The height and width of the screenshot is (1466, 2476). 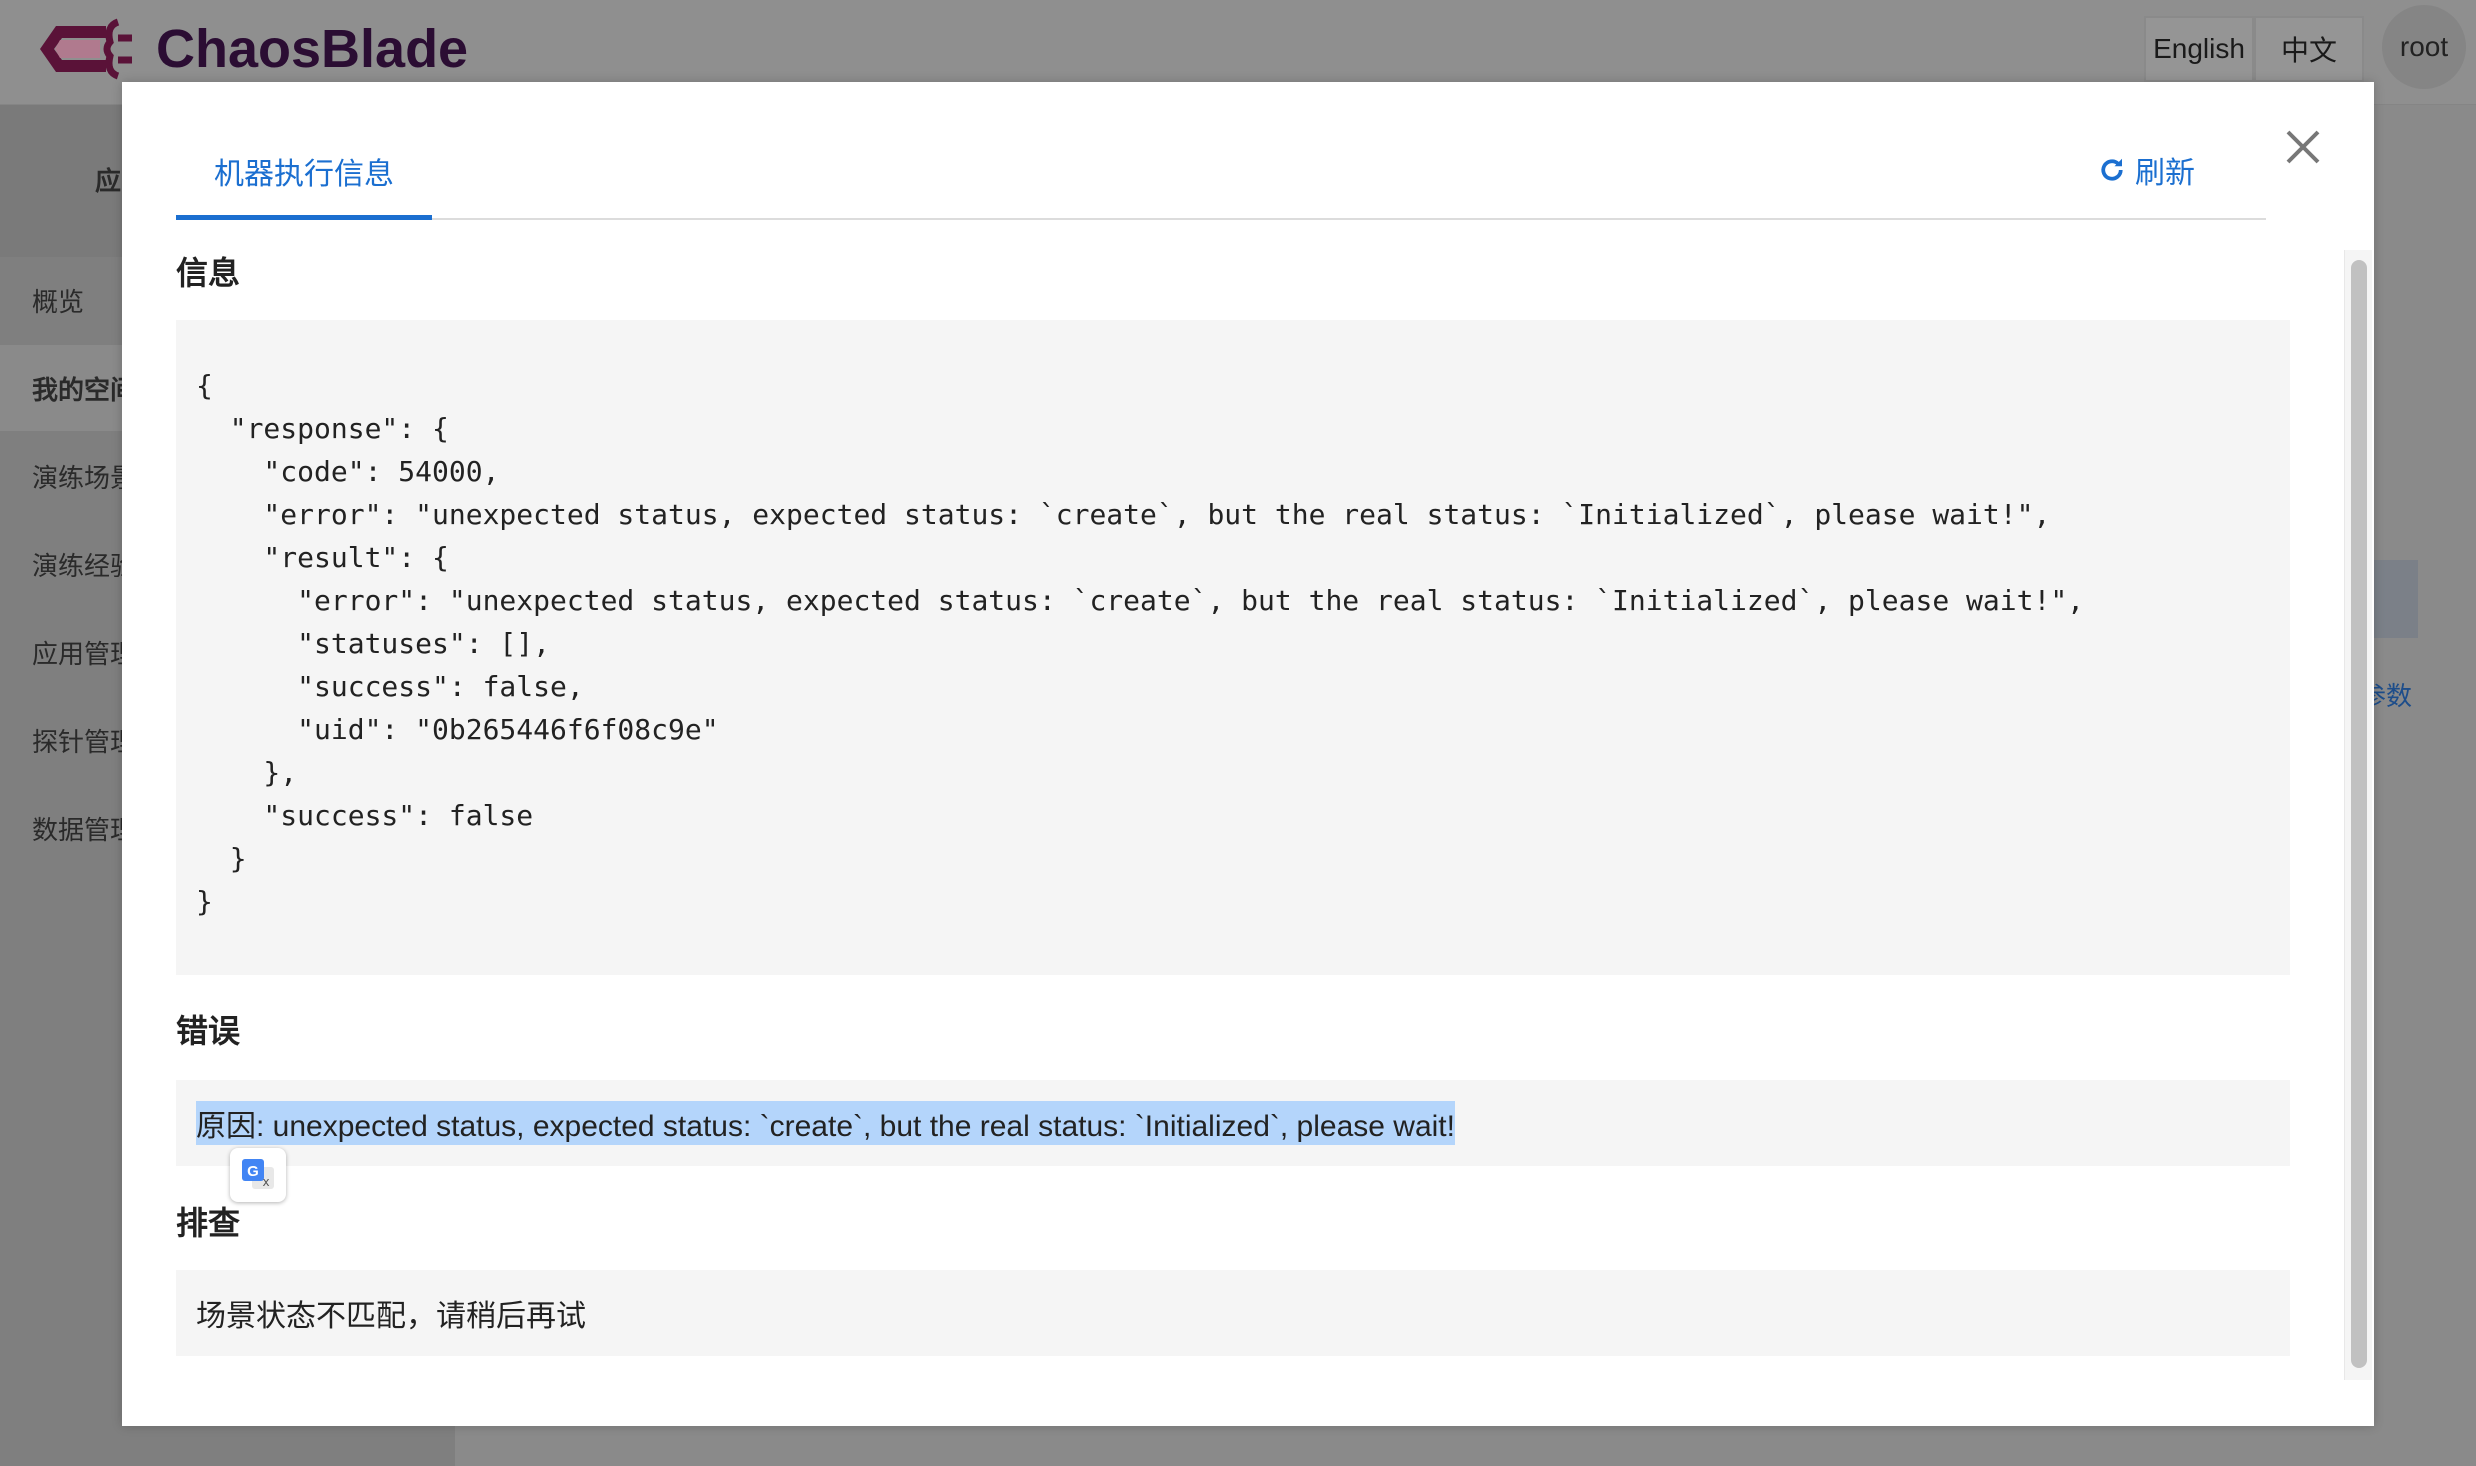 I want to click on tab-bar: 机器执行信息, so click(x=1221, y=171).